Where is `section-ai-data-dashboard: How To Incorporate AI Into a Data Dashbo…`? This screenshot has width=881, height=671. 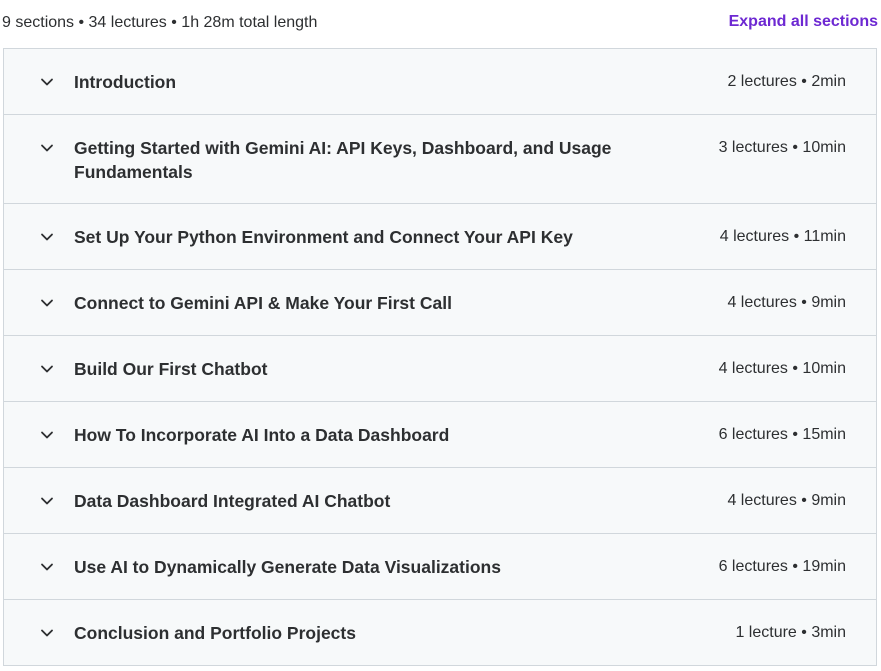 section-ai-data-dashboard: How To Incorporate AI Into a Data Dashbo… is located at coordinates (440, 435).